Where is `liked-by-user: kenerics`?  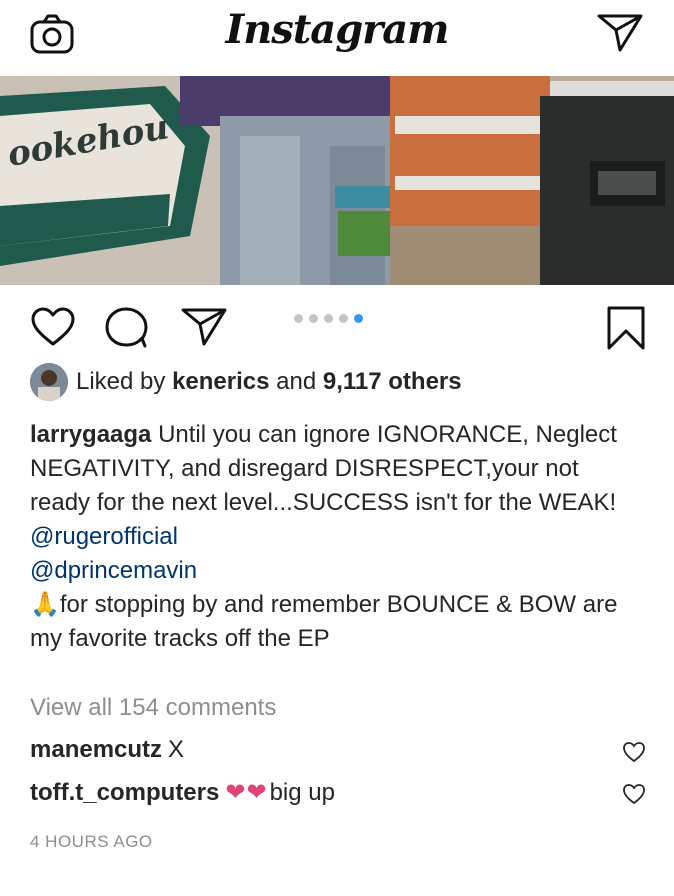 liked-by-user: kenerics is located at coordinates (220, 382).